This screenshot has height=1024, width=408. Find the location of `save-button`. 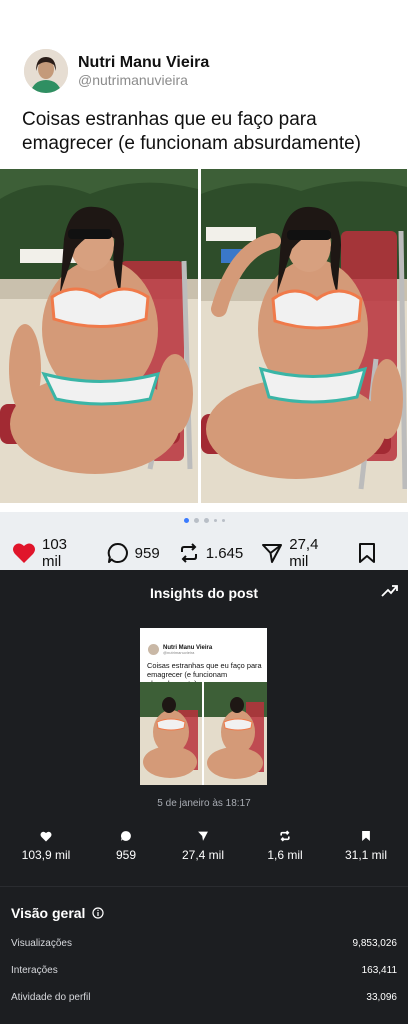

save-button is located at coordinates (367, 553).